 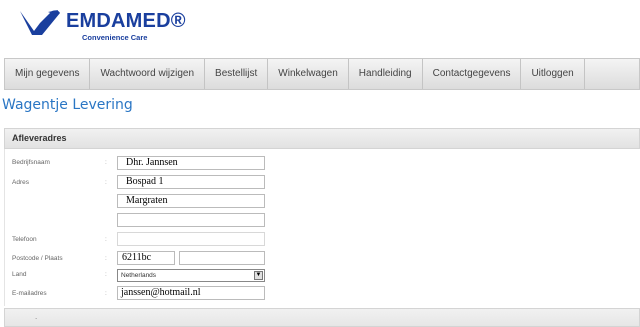 What do you see at coordinates (191, 163) in the screenshot?
I see `bedrijfsnaam-field: Dhr. Jannsen` at bounding box center [191, 163].